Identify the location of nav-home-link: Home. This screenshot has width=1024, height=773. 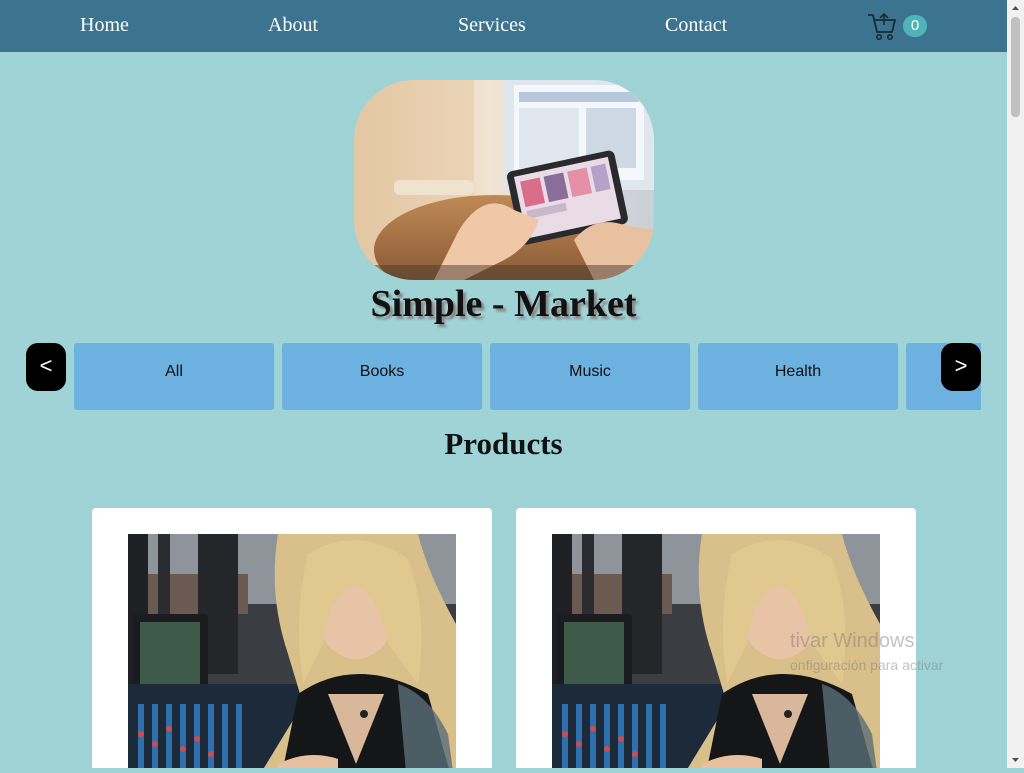
(104, 25).